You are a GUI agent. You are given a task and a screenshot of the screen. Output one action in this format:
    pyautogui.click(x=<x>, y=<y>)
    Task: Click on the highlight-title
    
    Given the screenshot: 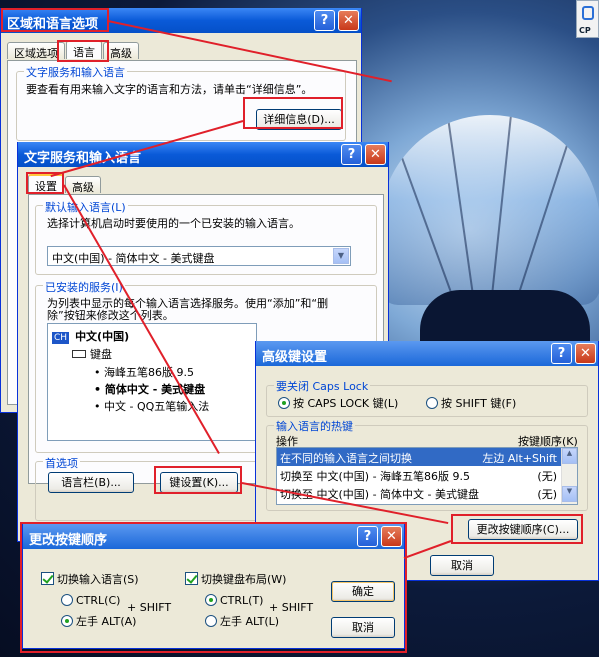 What is the action you would take?
    pyautogui.click(x=55, y=20)
    